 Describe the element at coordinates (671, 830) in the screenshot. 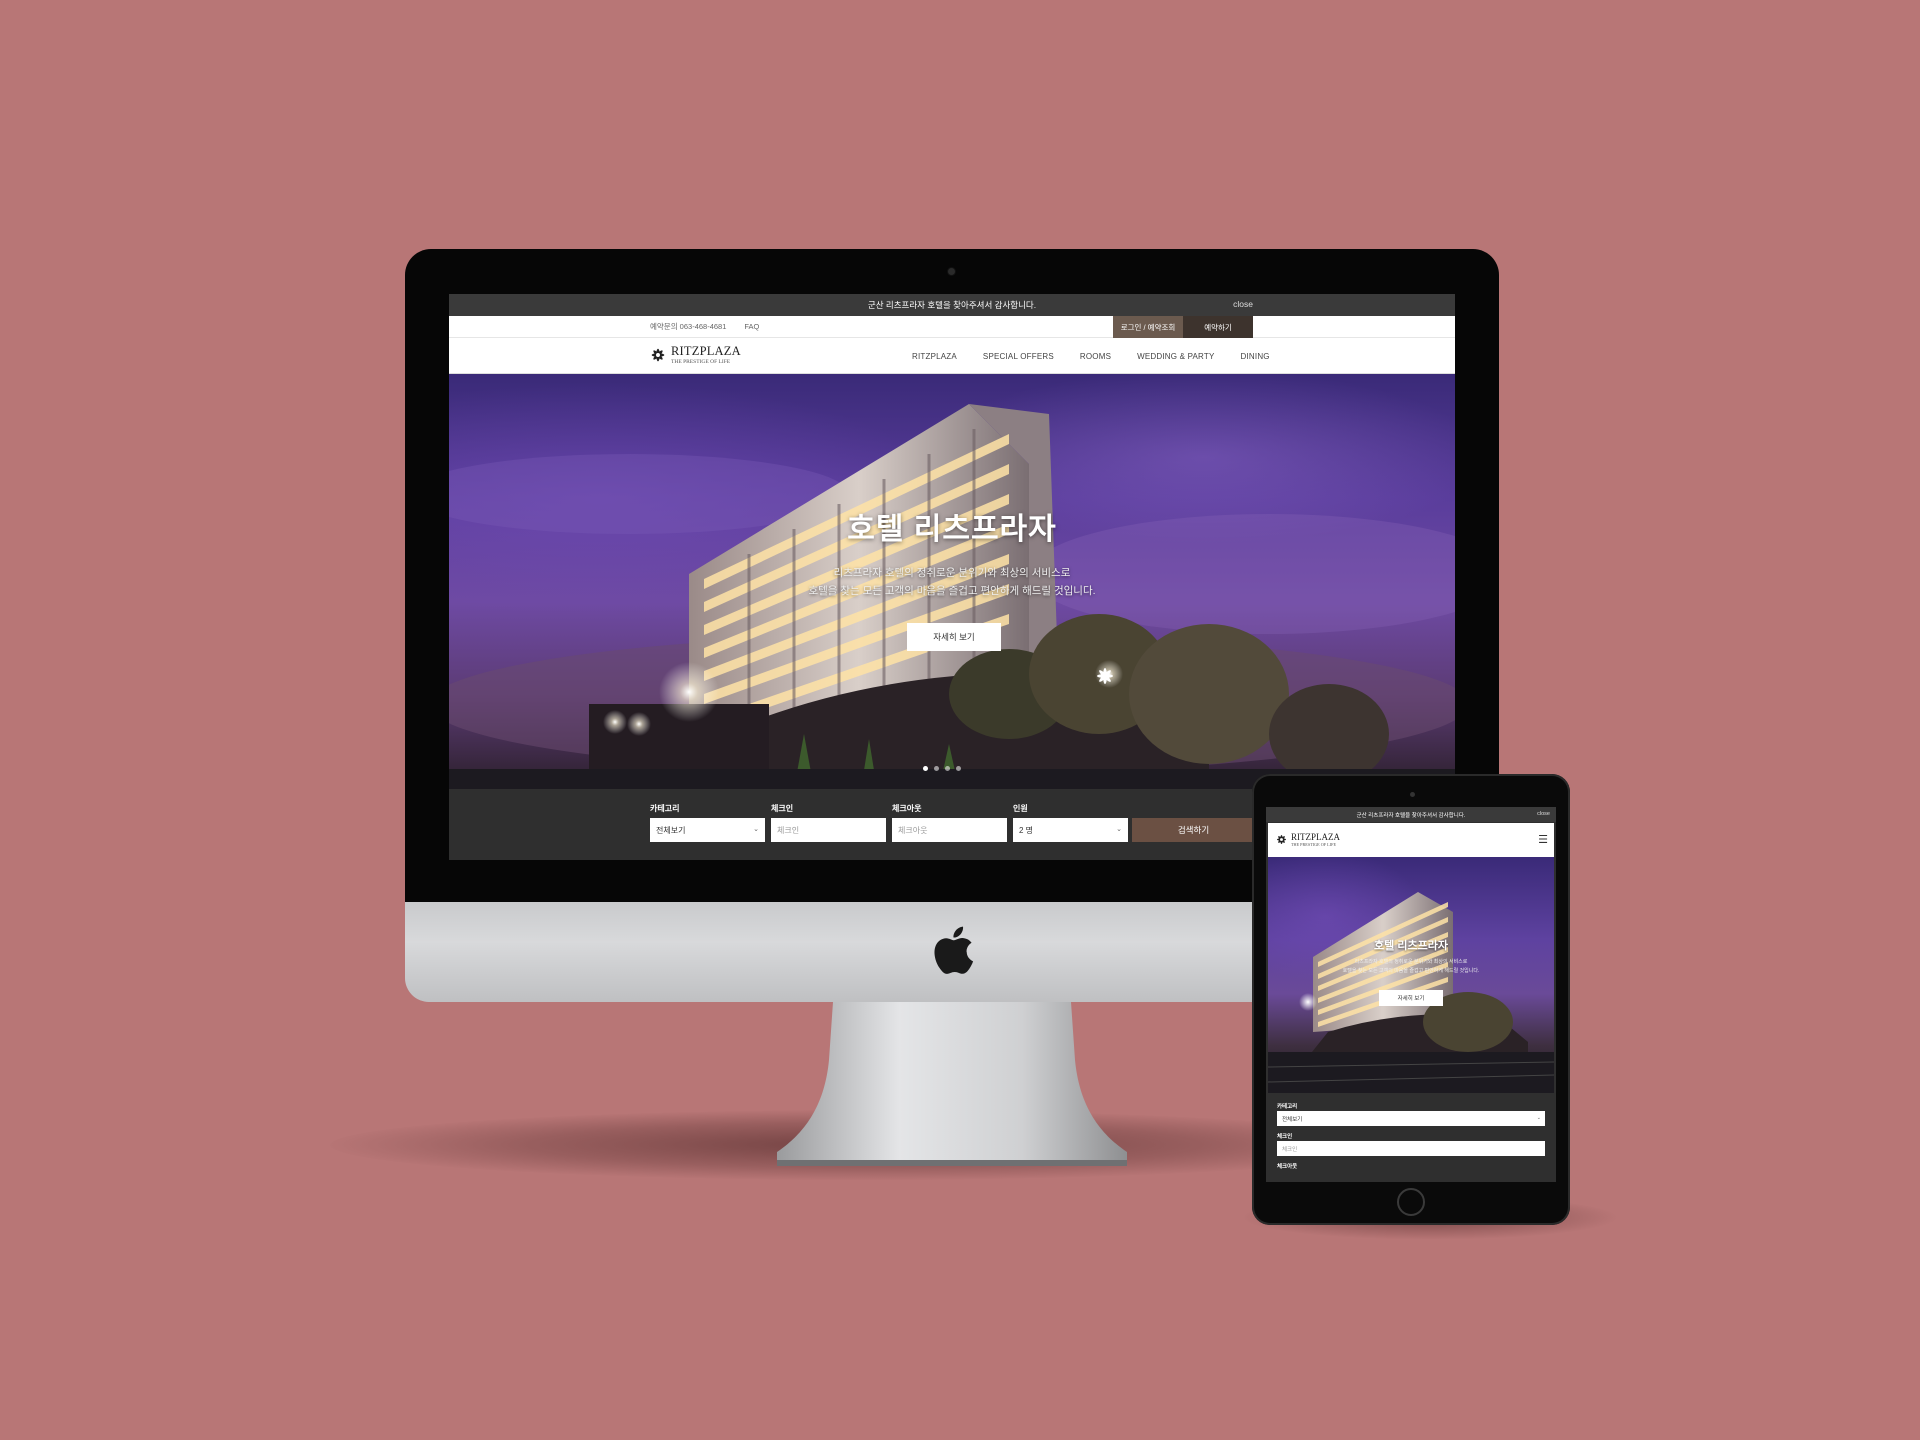

I see `category-value: 전체보기` at that location.